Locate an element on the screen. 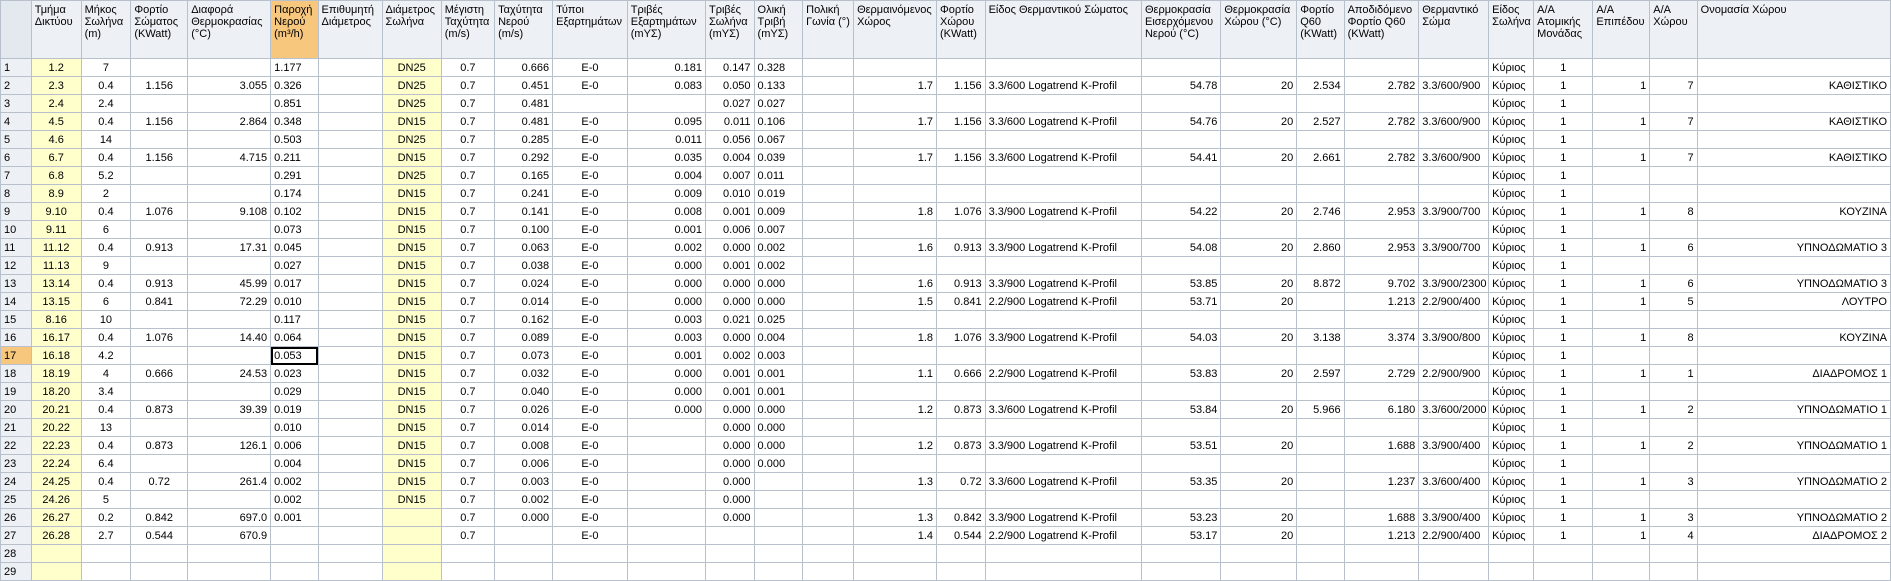 The height and width of the screenshot is (581, 1891). grid-cell-c22: 3.3/900/400 is located at coordinates (1454, 445).